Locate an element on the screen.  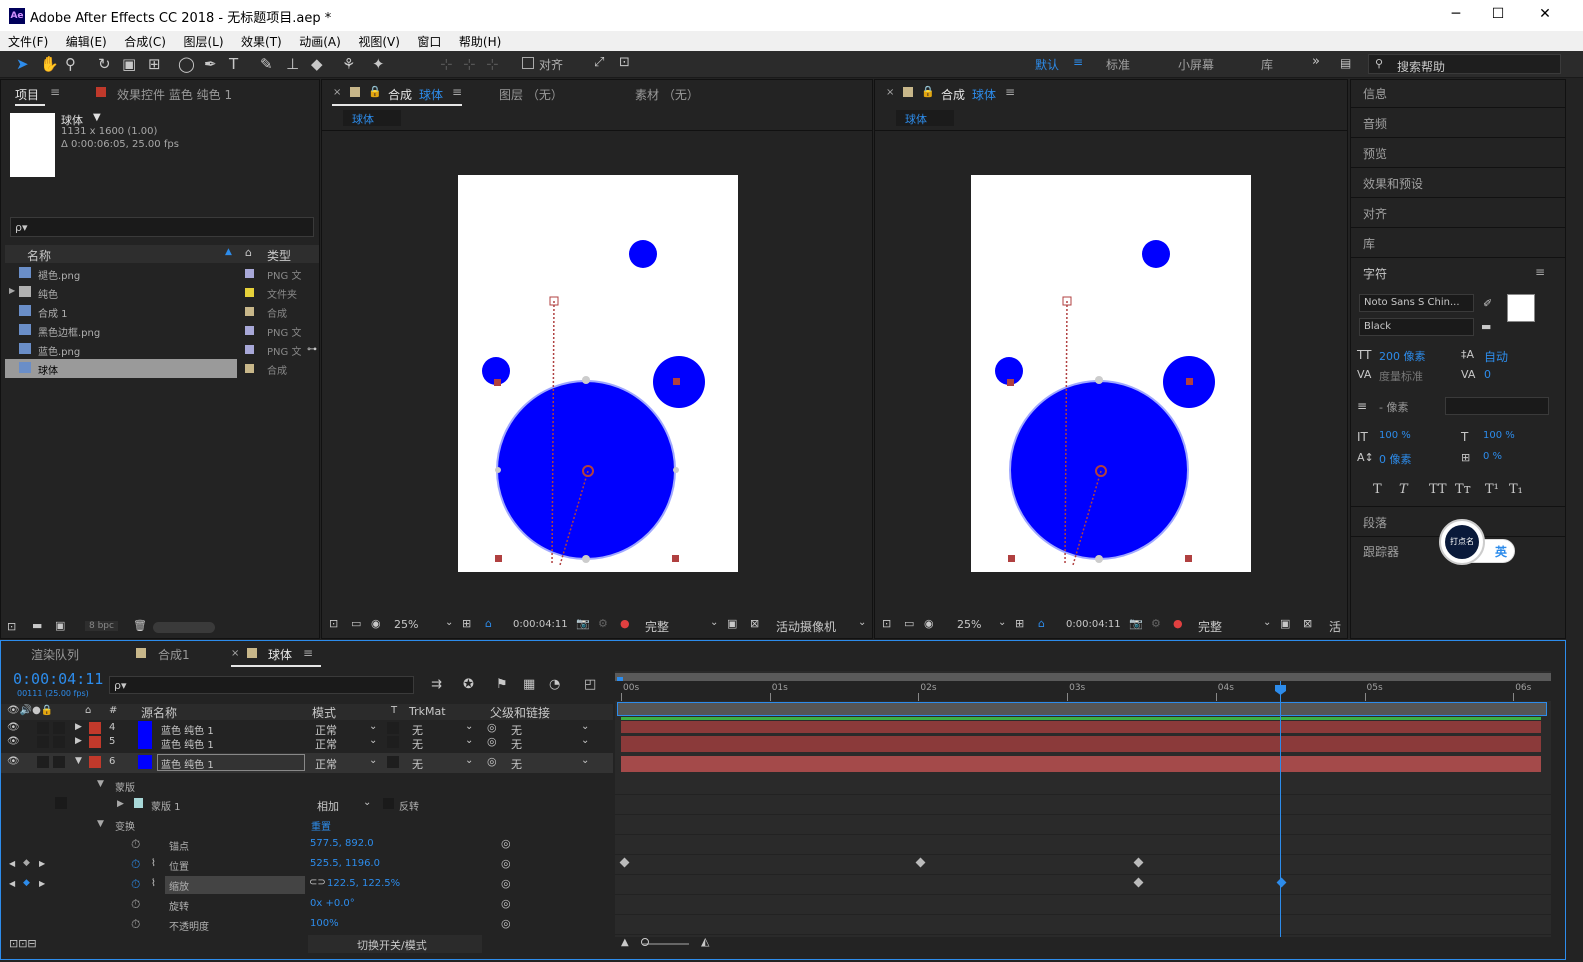
camera-select: 活 is located at coordinates (1335, 626).